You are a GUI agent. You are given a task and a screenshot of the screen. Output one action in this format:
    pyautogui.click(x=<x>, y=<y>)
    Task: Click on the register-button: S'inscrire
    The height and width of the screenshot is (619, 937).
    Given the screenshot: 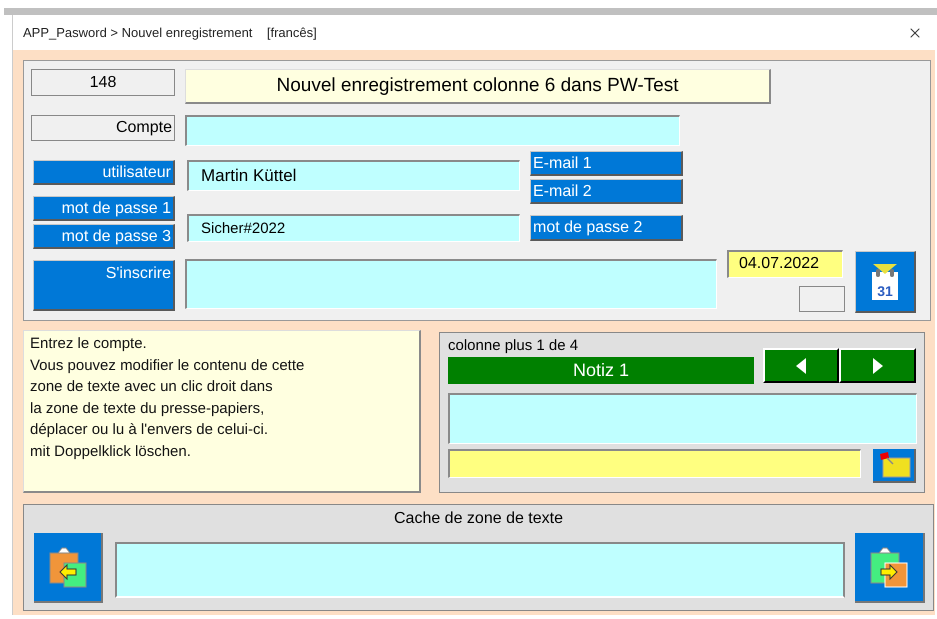 What is the action you would take?
    pyautogui.click(x=104, y=285)
    